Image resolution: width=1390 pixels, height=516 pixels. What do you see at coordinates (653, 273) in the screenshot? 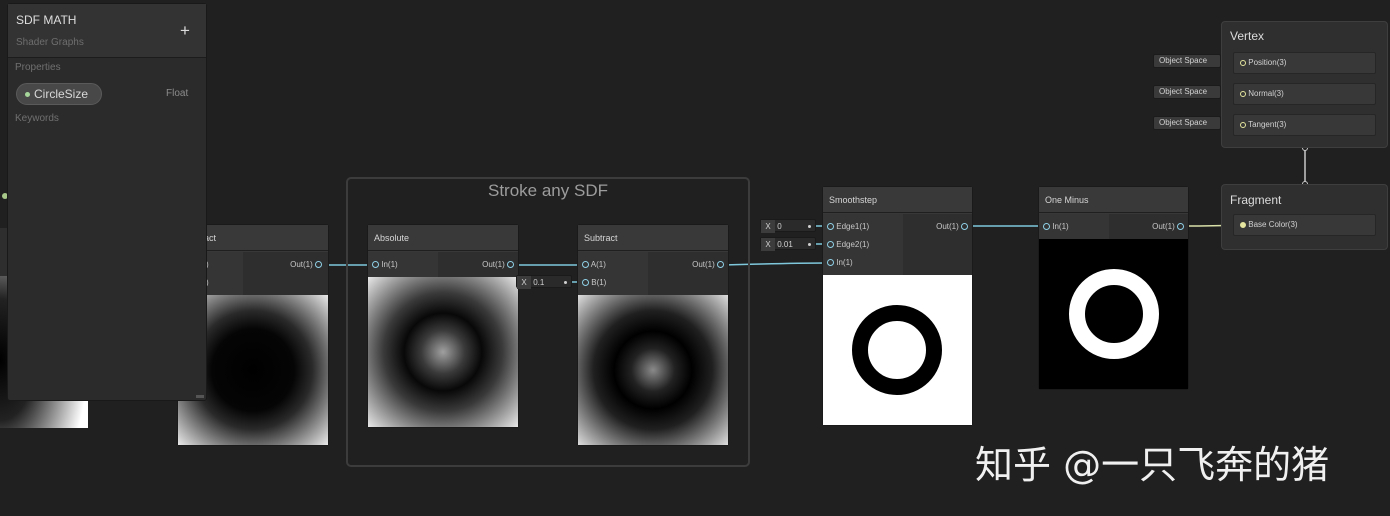
I see `node-ports: A(1) B(1) Out(1)` at bounding box center [653, 273].